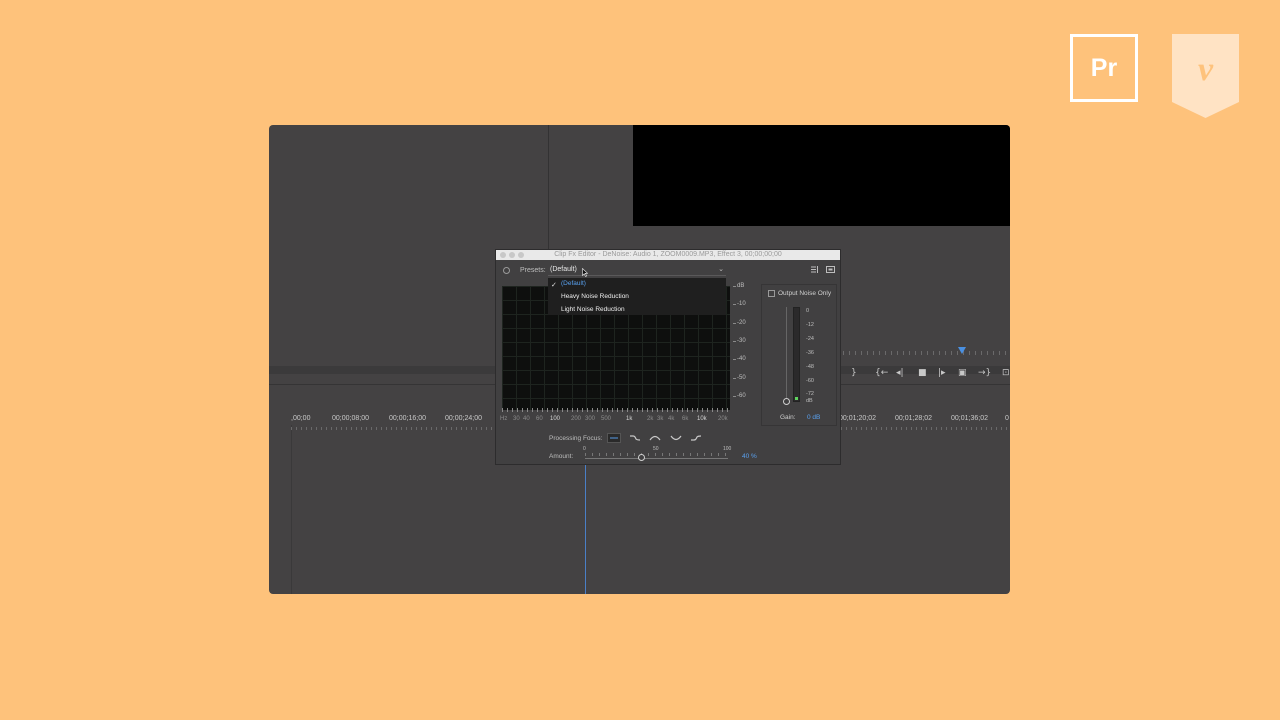 Image resolution: width=1280 pixels, height=720 pixels. What do you see at coordinates (676, 438) in the screenshot?
I see `low-high-focus-icon` at bounding box center [676, 438].